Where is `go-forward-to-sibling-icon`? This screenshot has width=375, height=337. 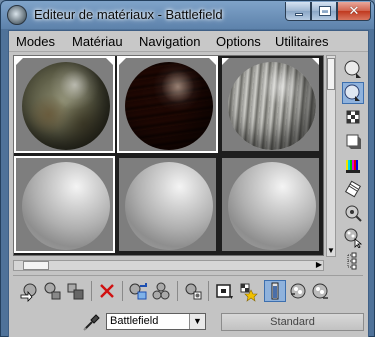 go-forward-to-sibling-icon is located at coordinates (320, 291).